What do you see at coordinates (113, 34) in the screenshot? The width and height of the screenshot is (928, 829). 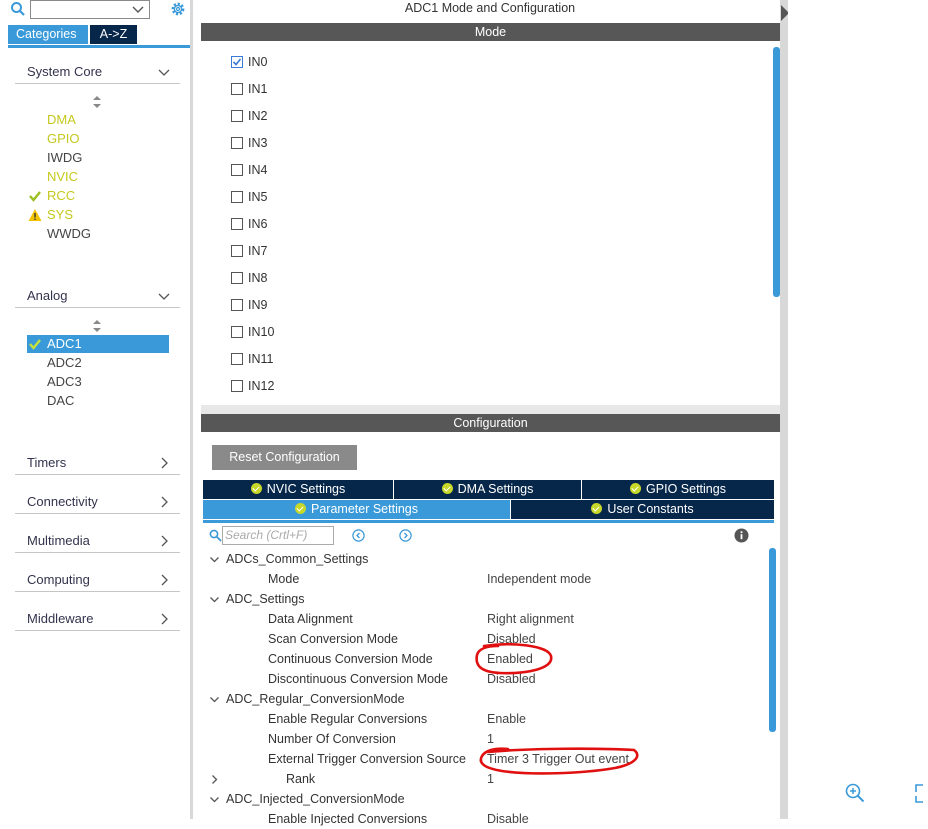 I see `tab-a-to-z: A->Z` at bounding box center [113, 34].